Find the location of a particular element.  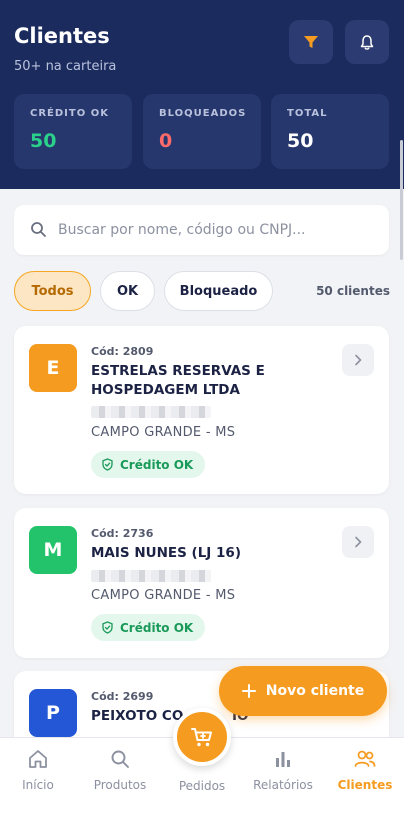

client-code: Cód: 2809 is located at coordinates (122, 351).